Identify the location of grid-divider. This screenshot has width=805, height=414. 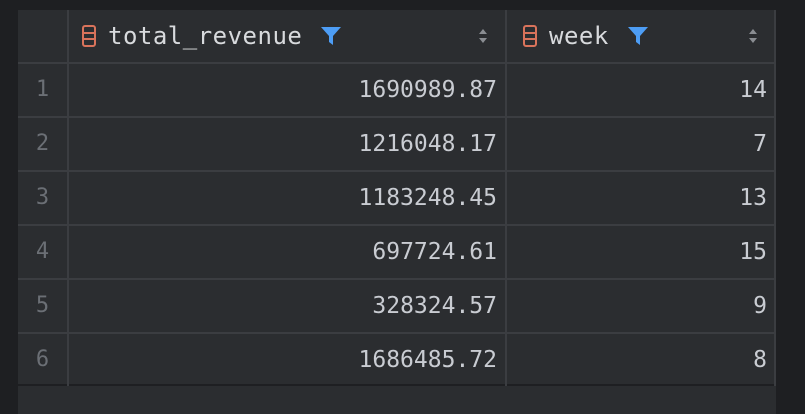
(775, 198).